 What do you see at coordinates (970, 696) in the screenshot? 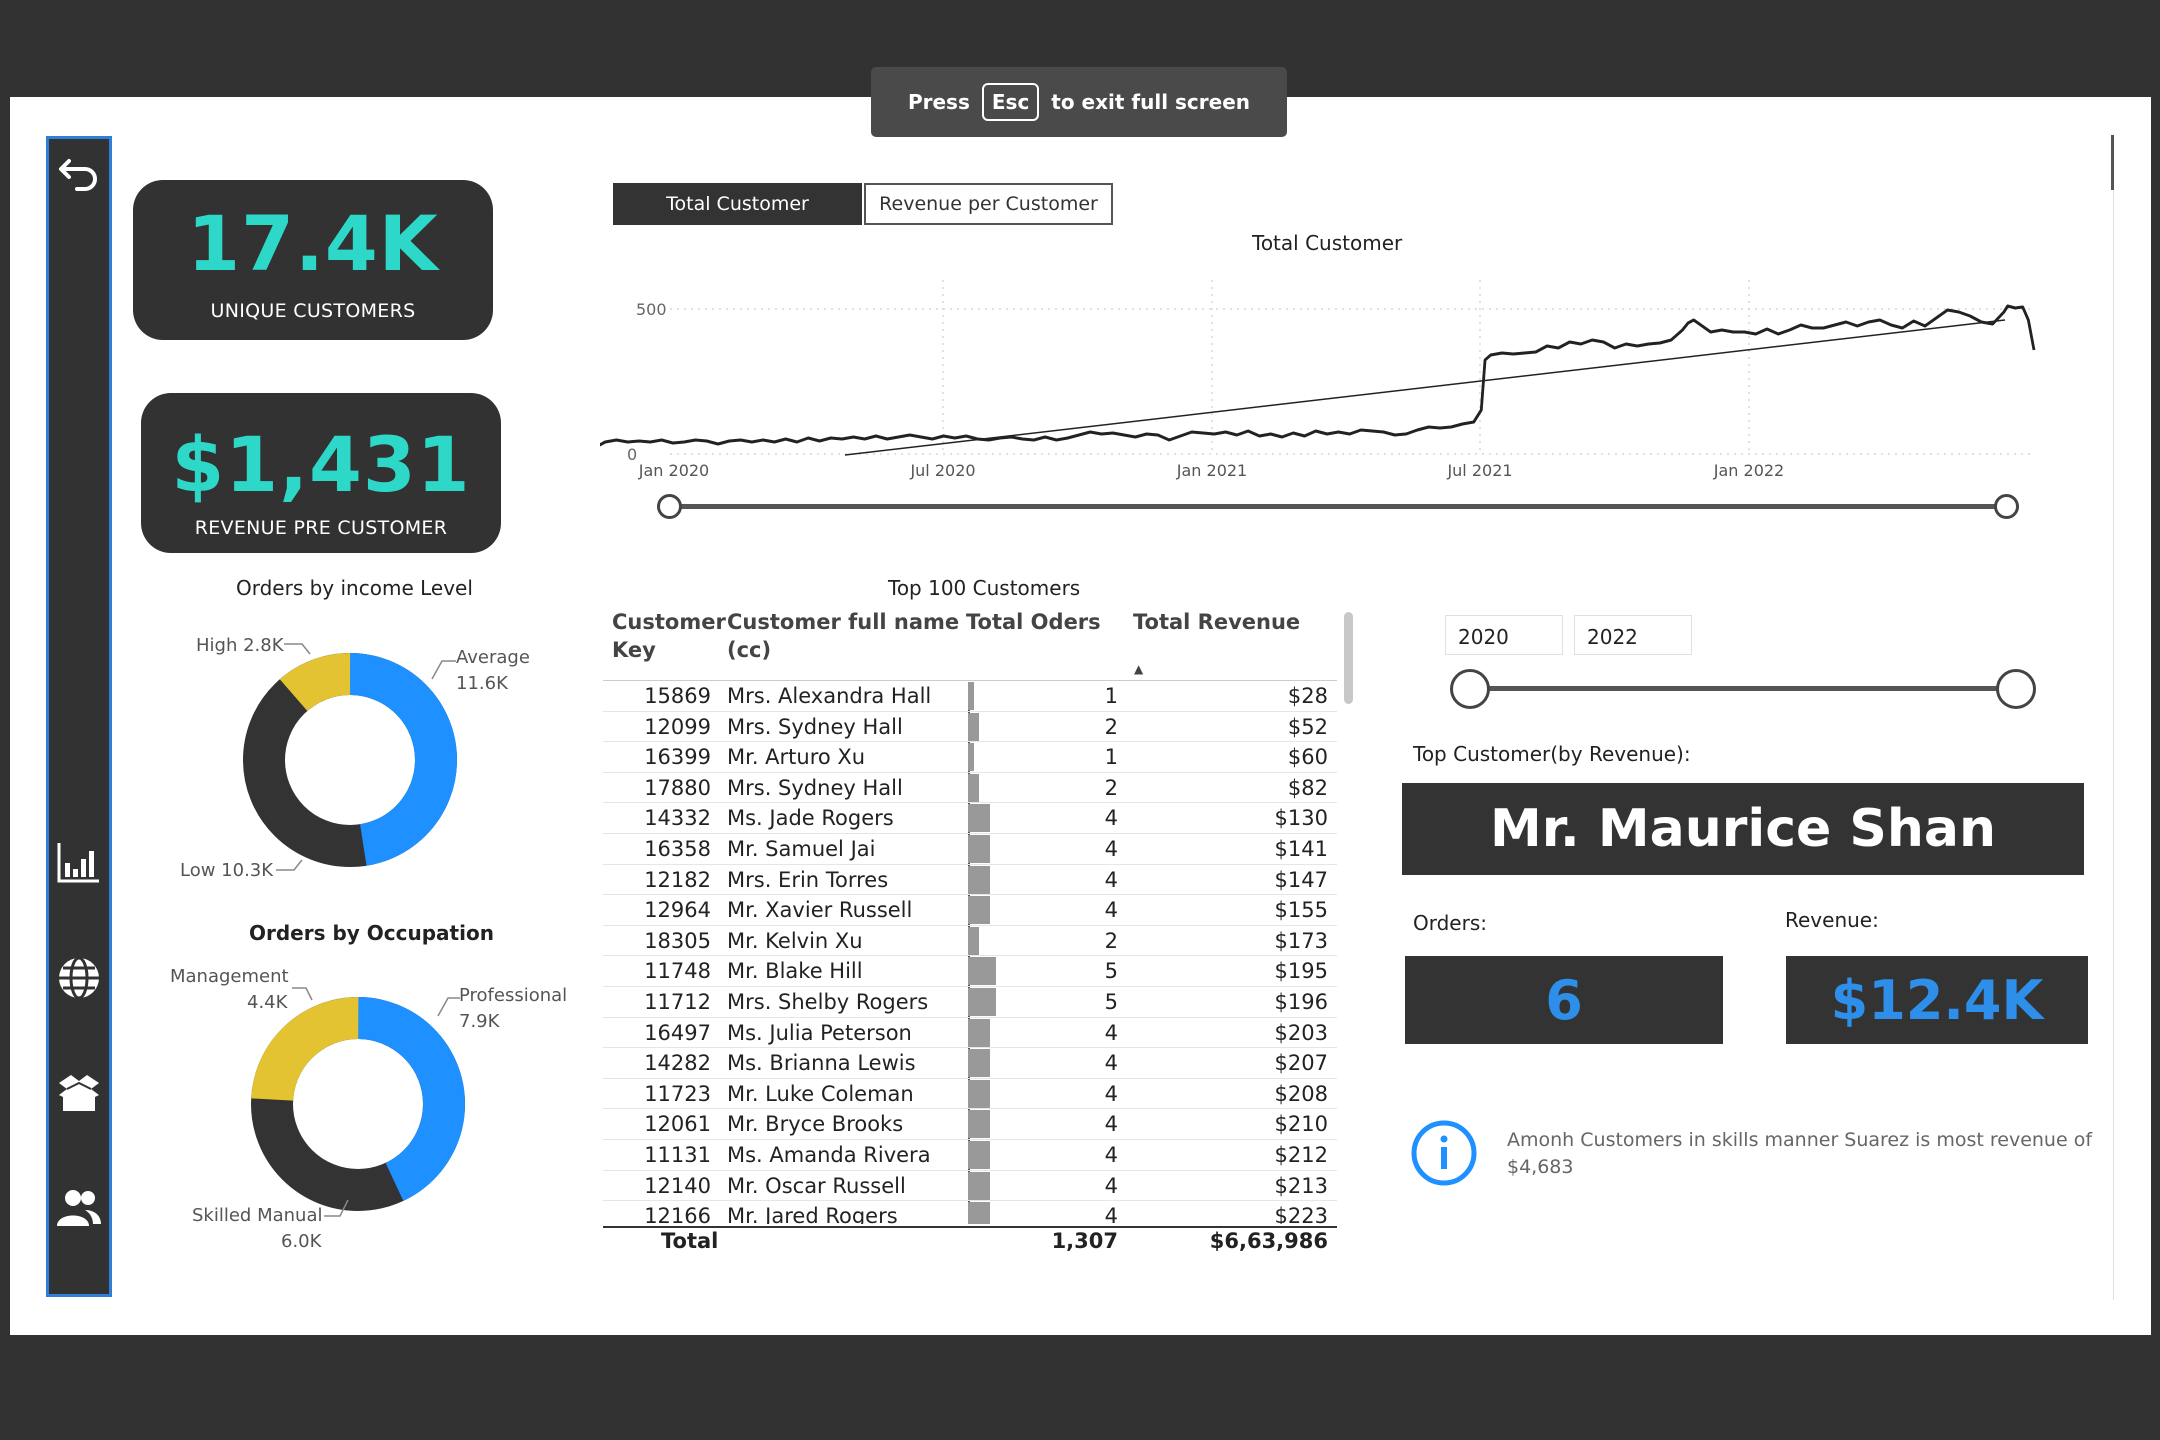
I see `table-row: 15869 Mrs. Alexandra Hall 1 $28` at bounding box center [970, 696].